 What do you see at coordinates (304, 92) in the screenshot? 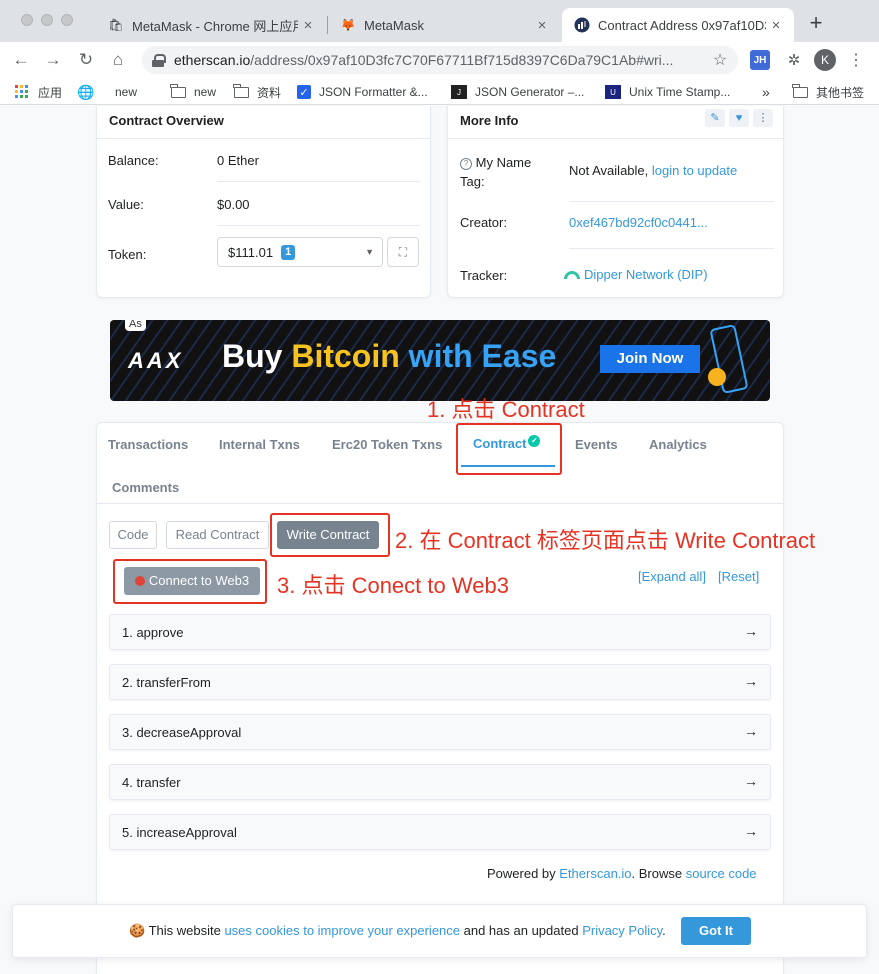
I see `checkbox-icon: ✓` at bounding box center [304, 92].